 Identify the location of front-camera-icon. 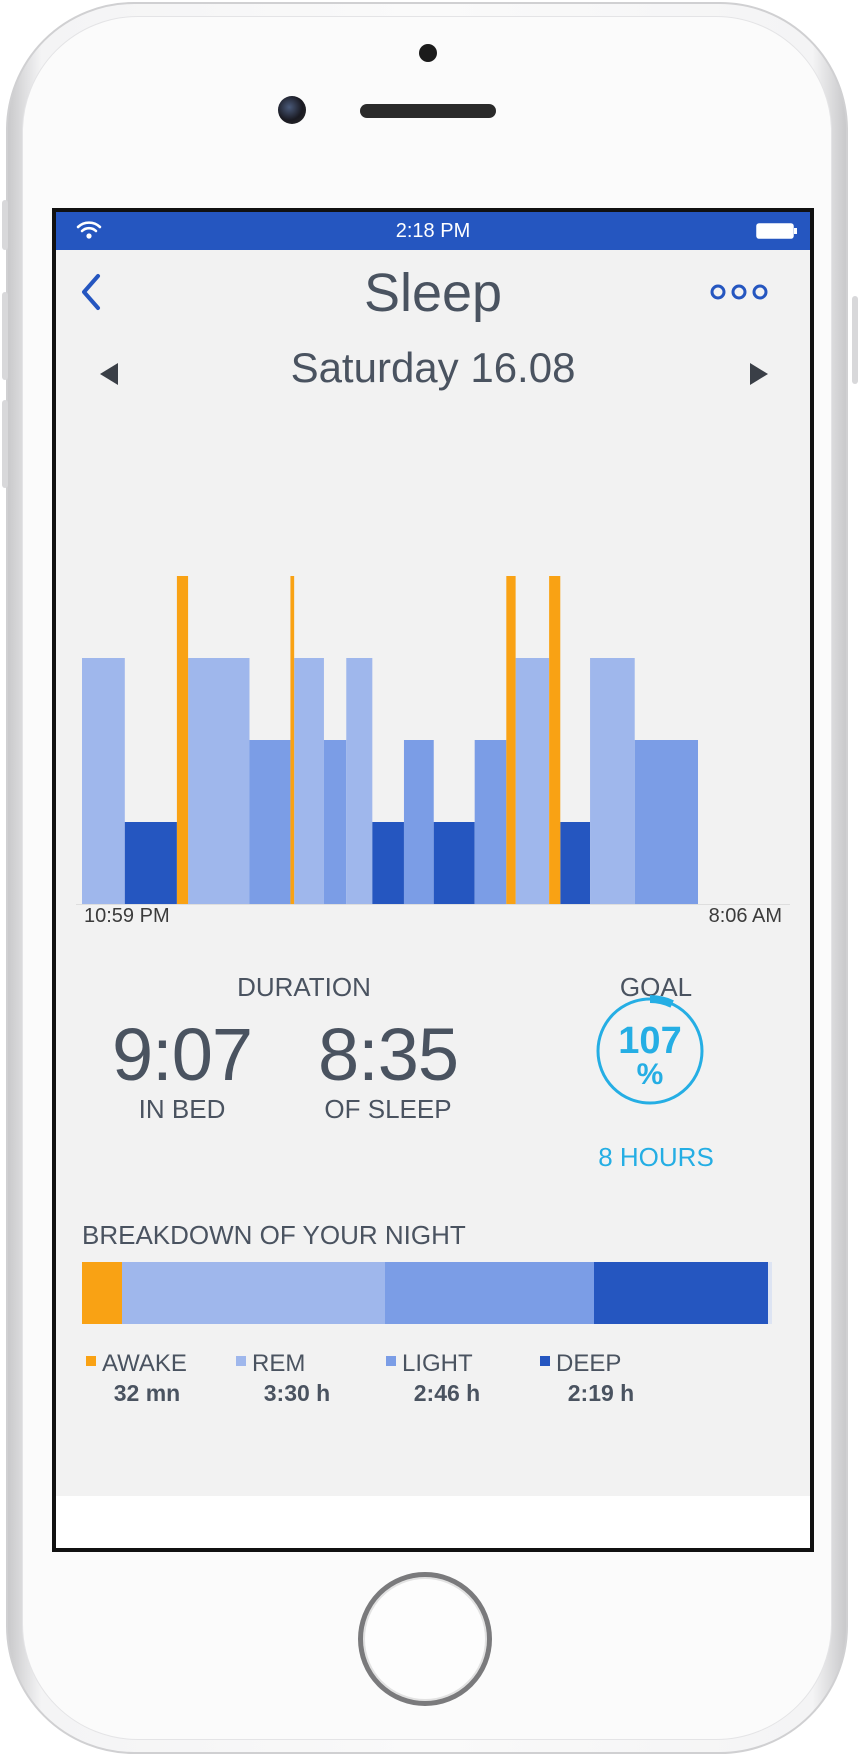
(292, 110).